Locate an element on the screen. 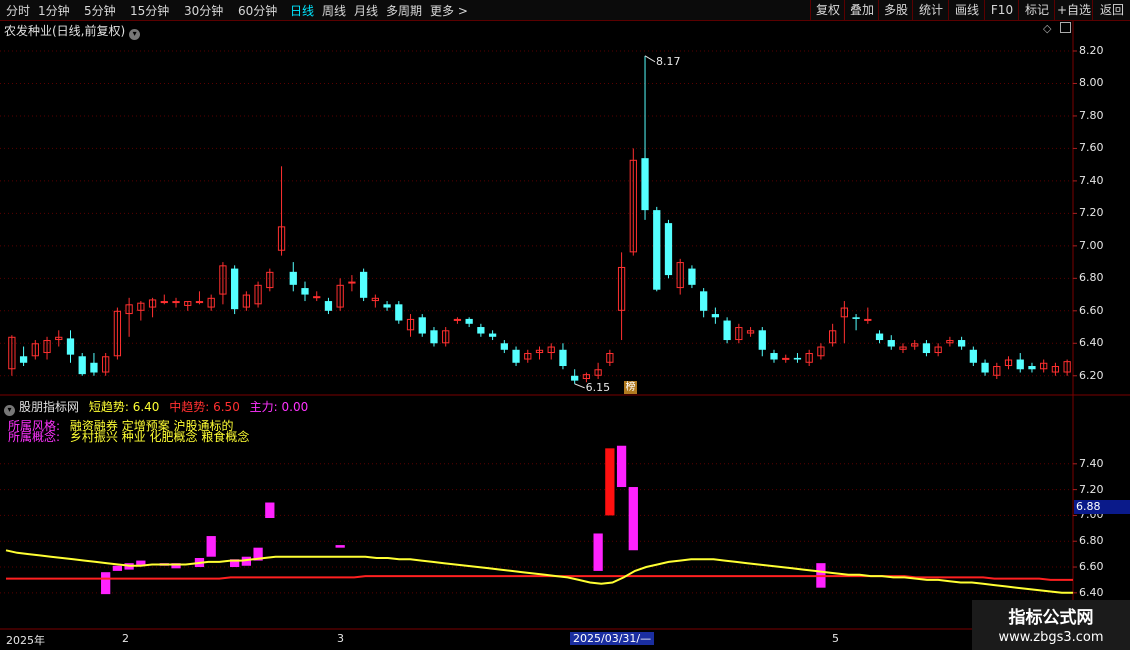 The image size is (1130, 650). concept-line: 所属概念: 乡村振兴 种业 化肥概念 粮食概念 is located at coordinates (128, 436).